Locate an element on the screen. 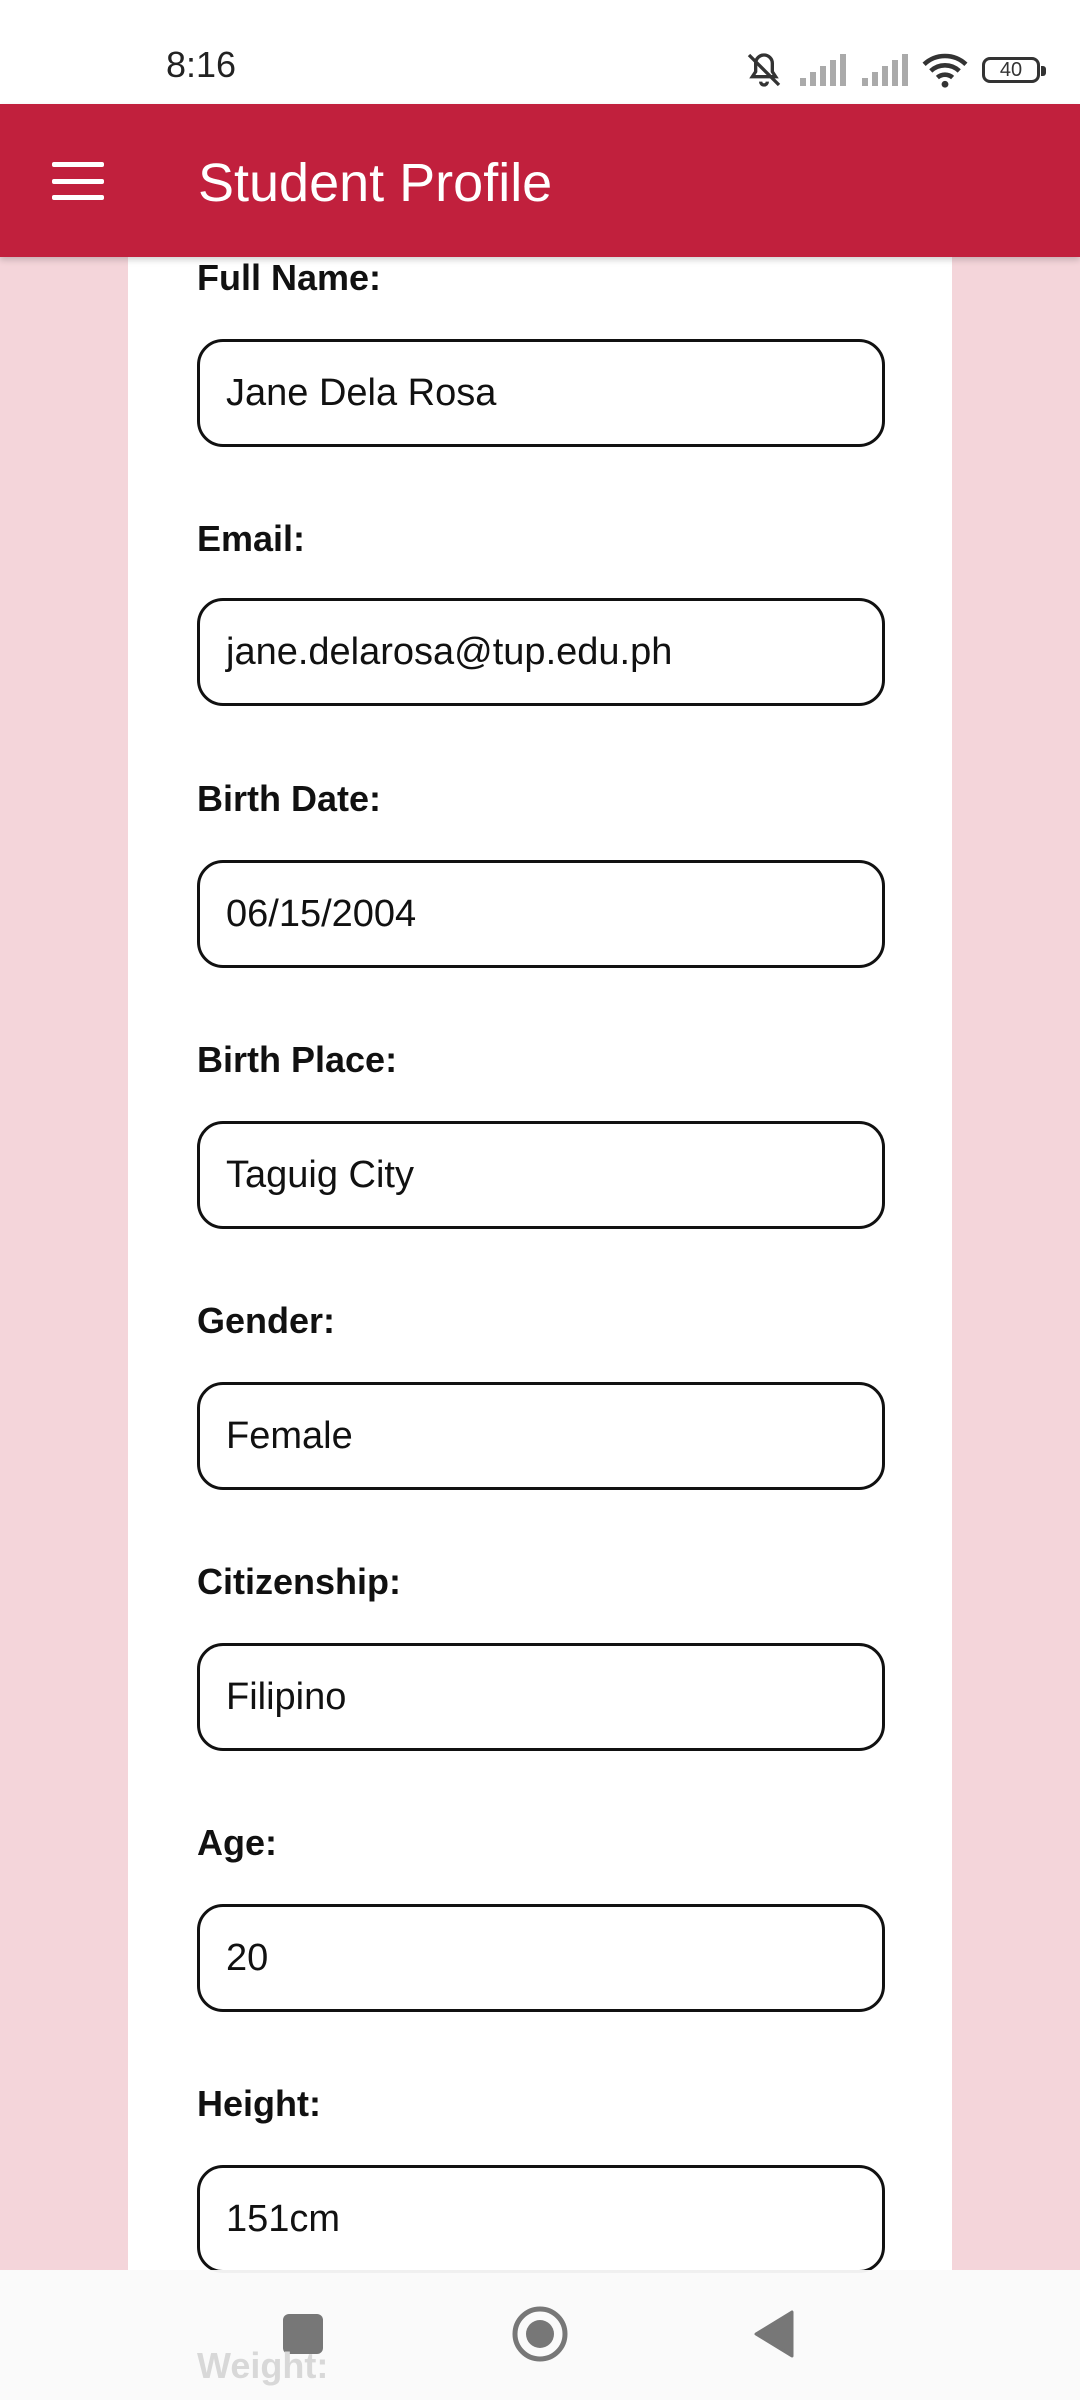  field-label: Birth Date: is located at coordinates (289, 798).